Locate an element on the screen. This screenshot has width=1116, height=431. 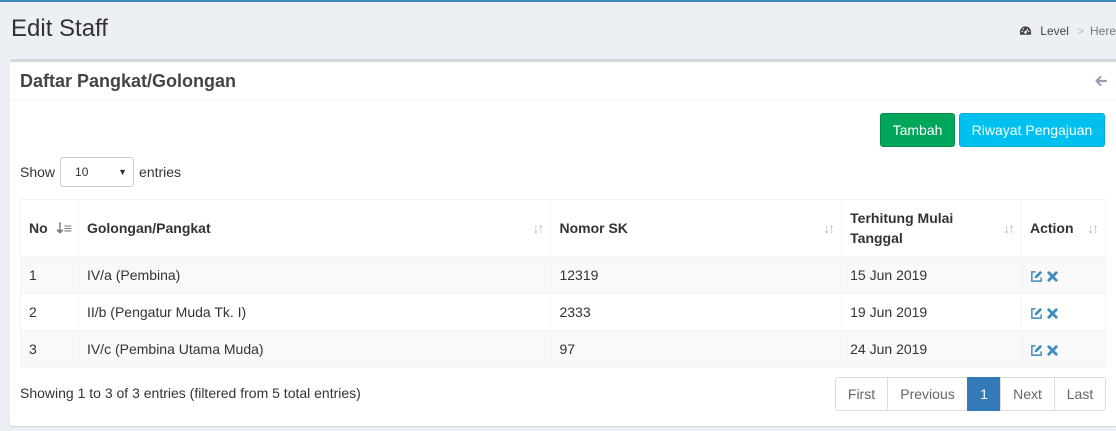
pagination-page-1: 1 is located at coordinates (984, 394).